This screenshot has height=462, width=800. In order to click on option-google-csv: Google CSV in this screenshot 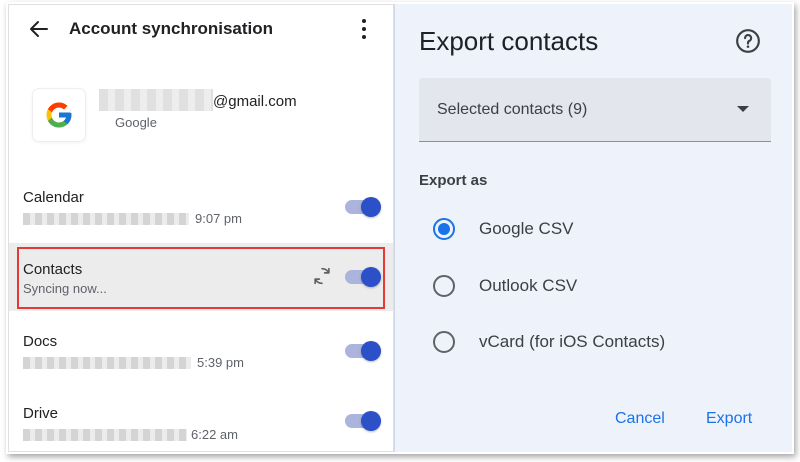, I will do `click(593, 229)`.